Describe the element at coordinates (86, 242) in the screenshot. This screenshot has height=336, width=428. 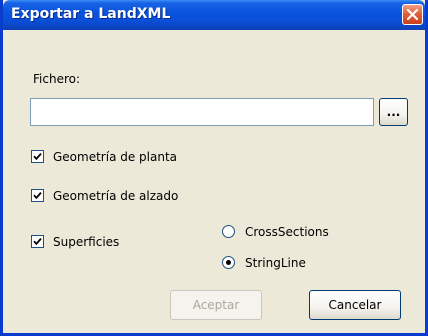
I see `superficies-label: Superficies` at that location.